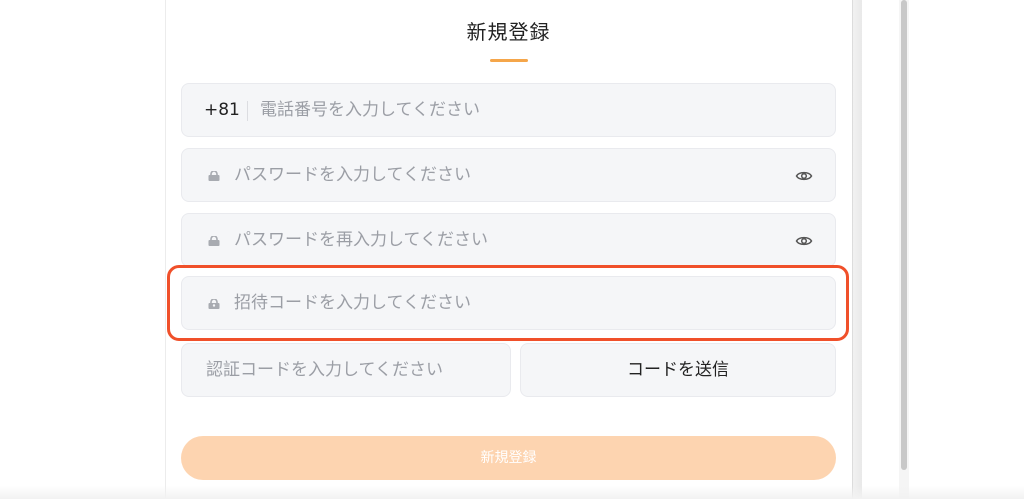 The image size is (1024, 499). Describe the element at coordinates (508, 458) in the screenshot. I see `register-submit-button: 新規登録` at that location.